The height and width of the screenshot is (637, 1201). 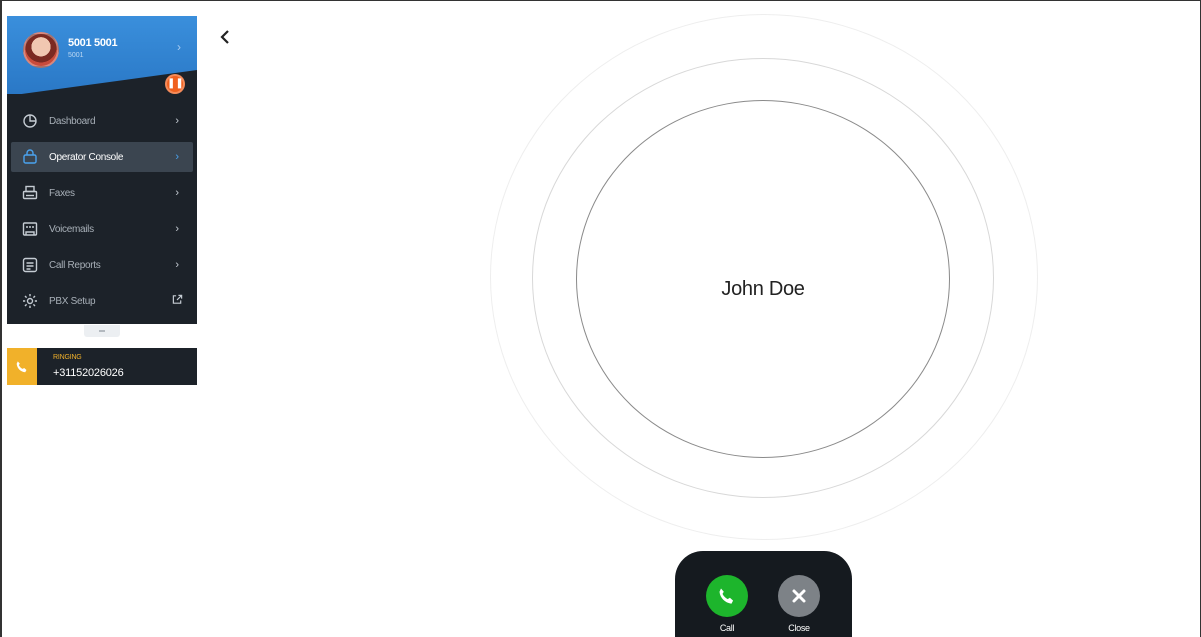 What do you see at coordinates (799, 628) in the screenshot?
I see `close-label: Close` at bounding box center [799, 628].